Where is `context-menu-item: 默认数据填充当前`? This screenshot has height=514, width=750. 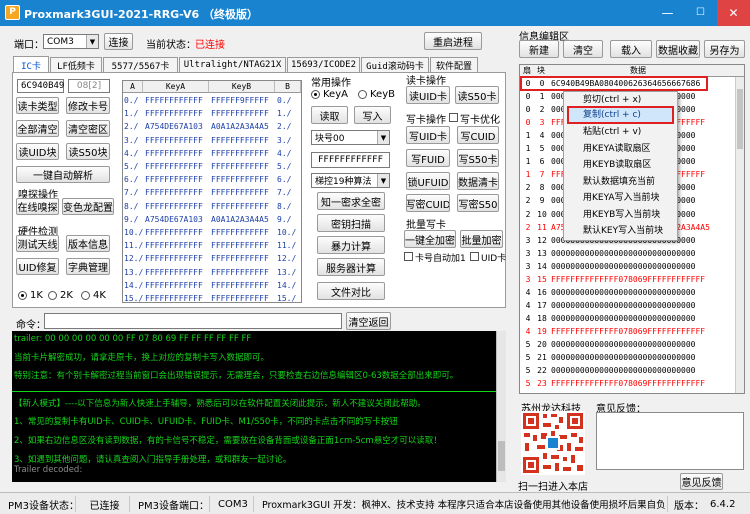
context-menu-item: 默认数据填充当前 is located at coordinates (620, 182).